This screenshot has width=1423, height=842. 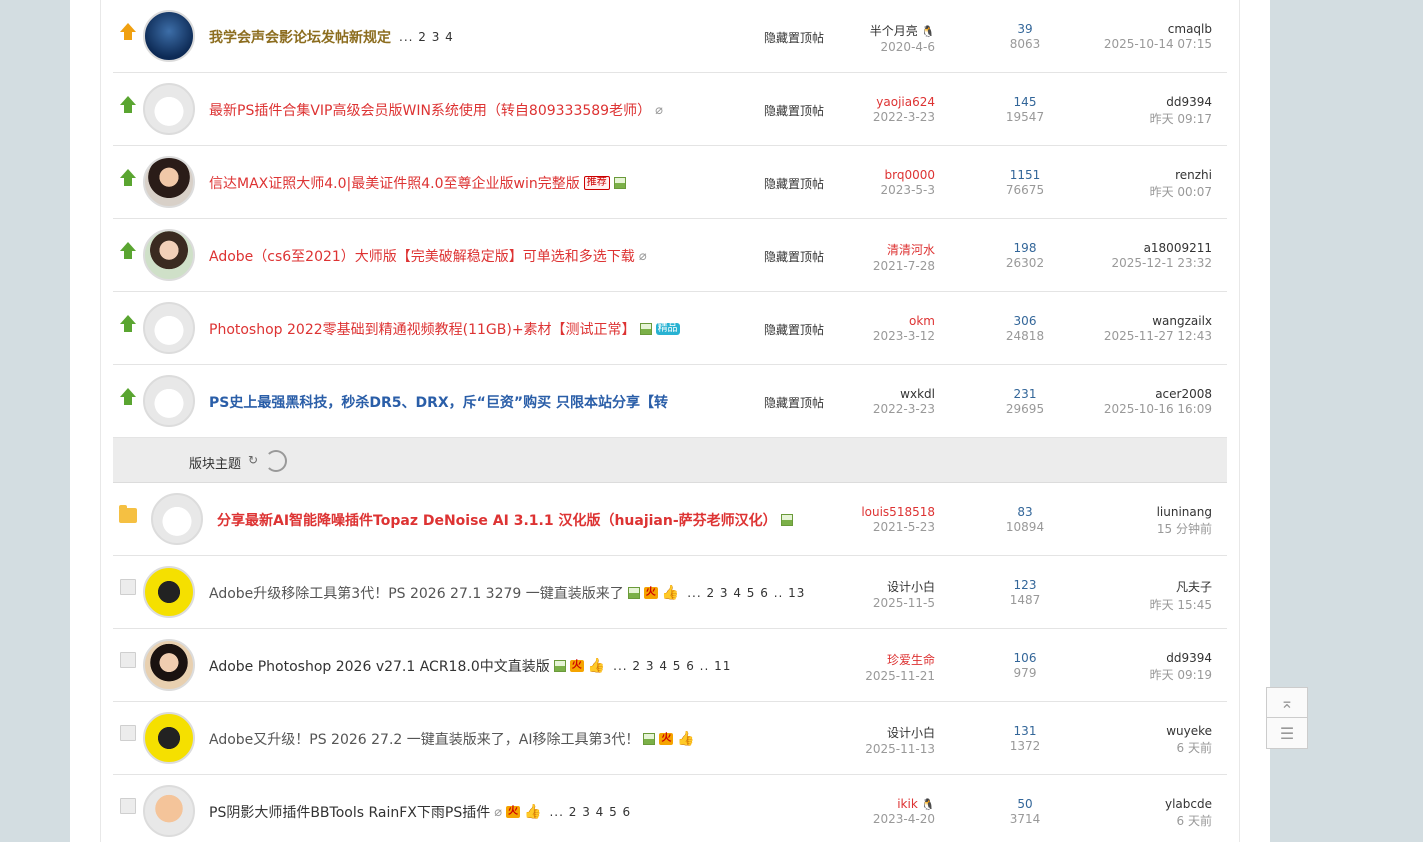 I want to click on thumbs-up-icon: 👍, so click(x=686, y=739).